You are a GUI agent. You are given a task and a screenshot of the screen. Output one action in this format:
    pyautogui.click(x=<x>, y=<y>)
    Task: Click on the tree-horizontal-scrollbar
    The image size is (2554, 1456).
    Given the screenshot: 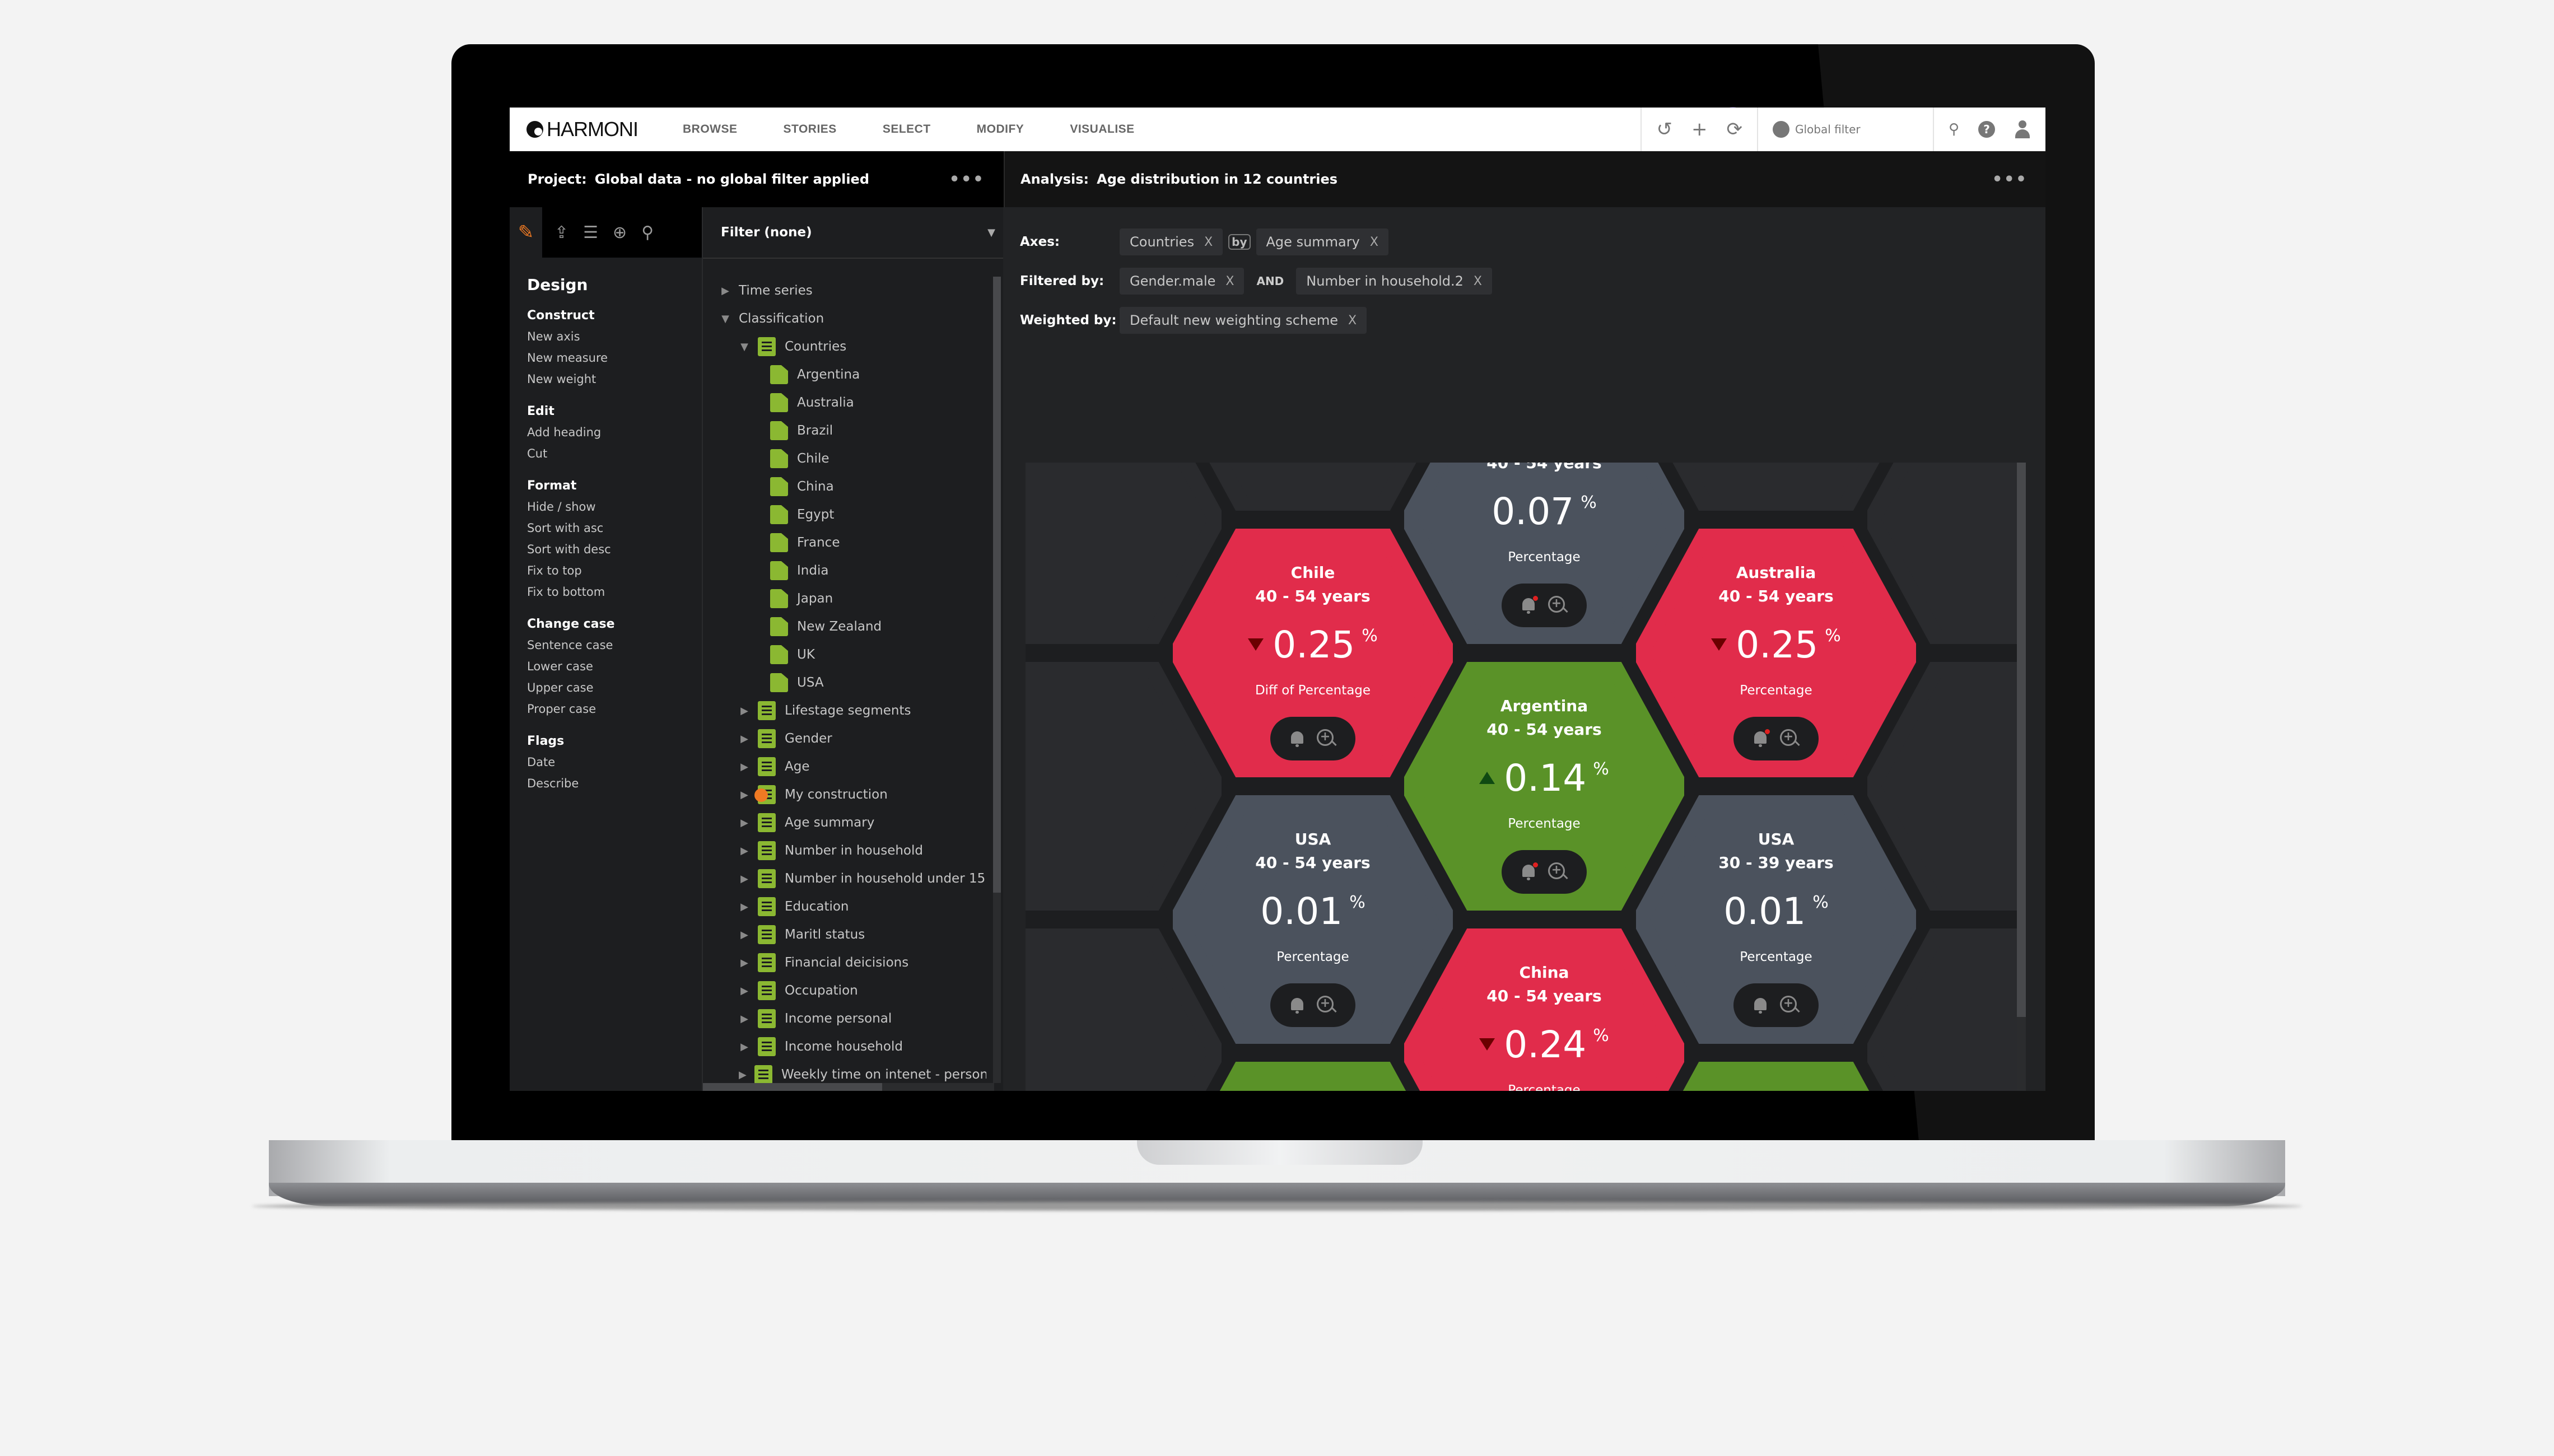 What is the action you would take?
    pyautogui.click(x=848, y=1087)
    